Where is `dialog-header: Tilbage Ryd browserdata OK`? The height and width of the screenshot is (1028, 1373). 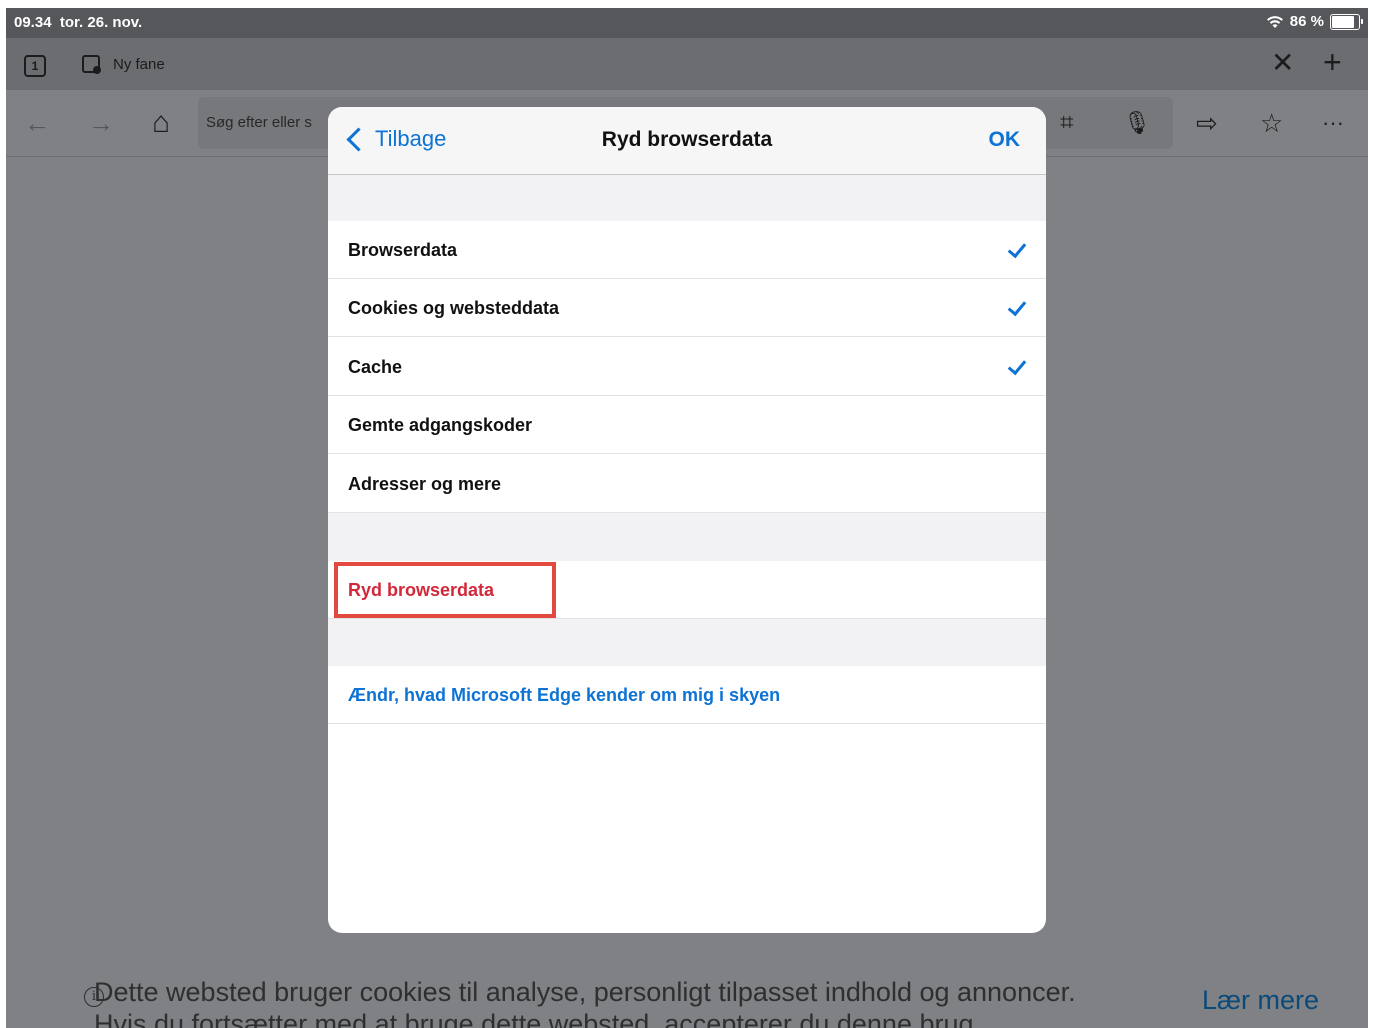 dialog-header: Tilbage Ryd browserdata OK is located at coordinates (687, 141).